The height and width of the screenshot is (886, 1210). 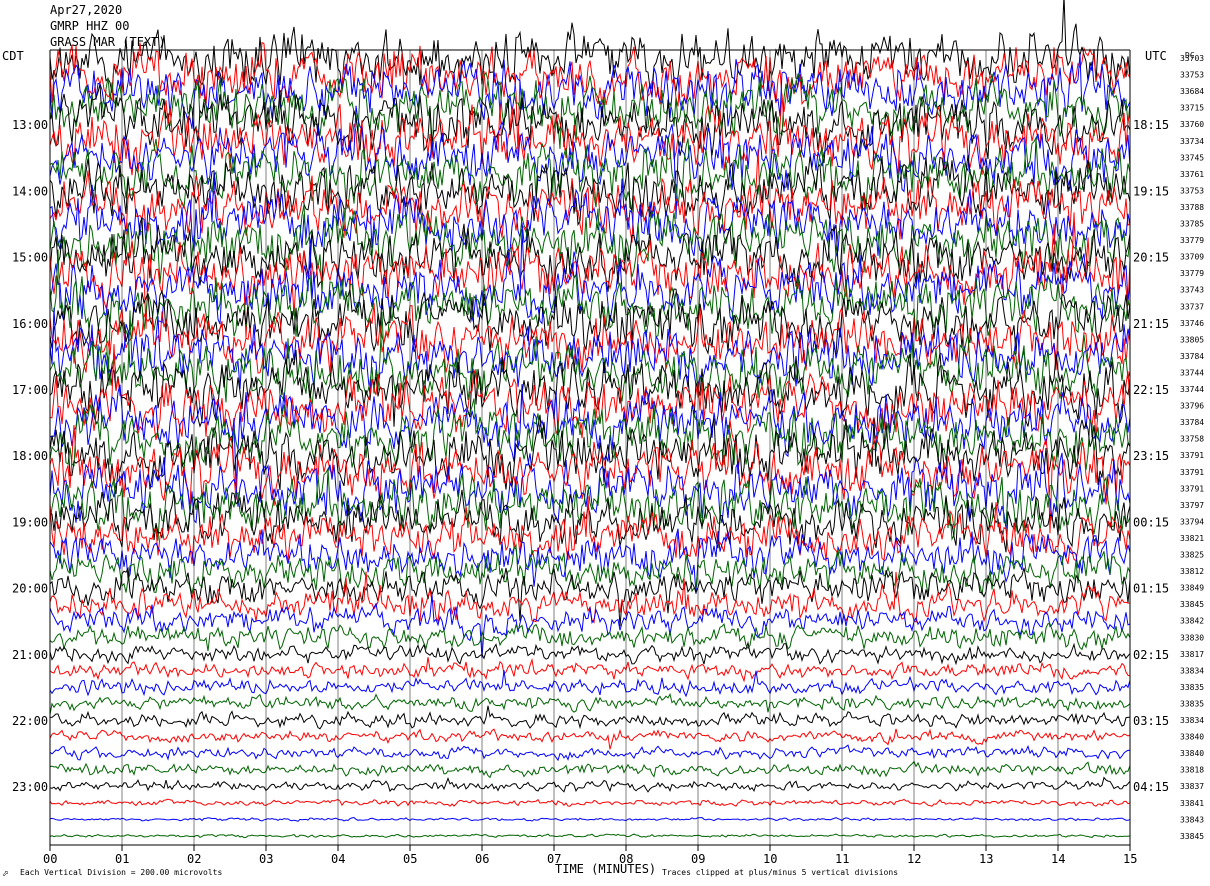 What do you see at coordinates (1192, 538) in the screenshot?
I see `dc-value-label: 33821` at bounding box center [1192, 538].